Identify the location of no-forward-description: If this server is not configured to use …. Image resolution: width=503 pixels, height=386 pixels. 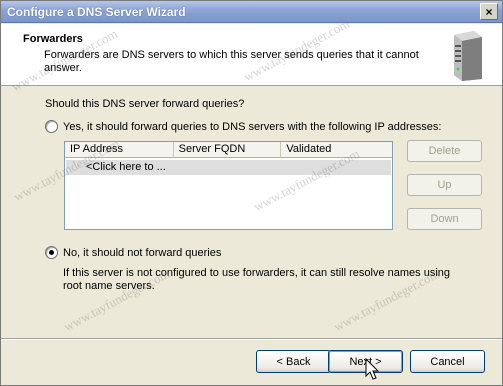
(257, 279).